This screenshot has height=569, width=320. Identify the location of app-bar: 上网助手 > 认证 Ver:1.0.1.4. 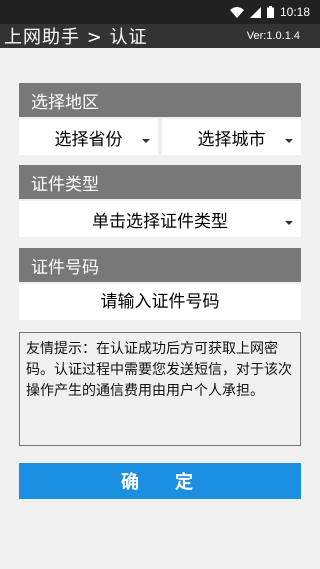
(160, 36).